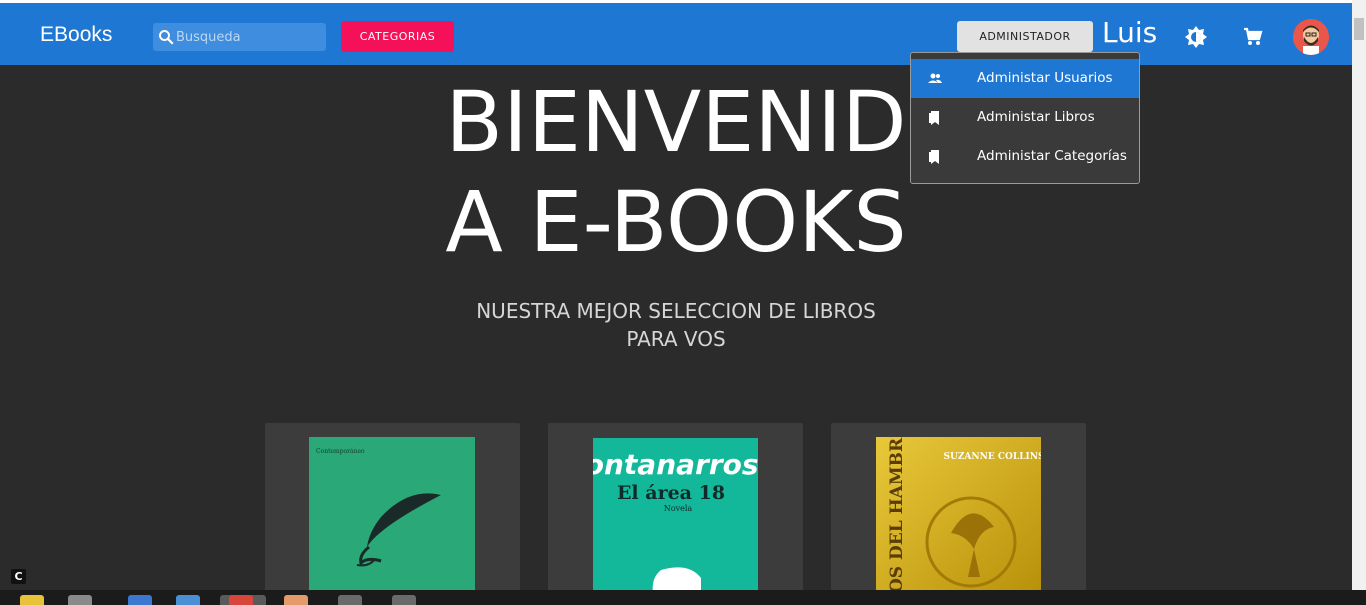 The width and height of the screenshot is (1366, 605). I want to click on book-cover: SUZANNE COLLINS OS DEL HAMBRE, so click(958, 515).